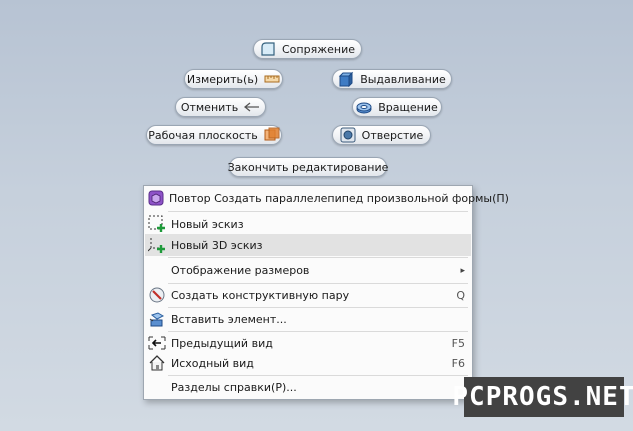  Describe the element at coordinates (272, 79) in the screenshot. I see `ruler-icon` at that location.